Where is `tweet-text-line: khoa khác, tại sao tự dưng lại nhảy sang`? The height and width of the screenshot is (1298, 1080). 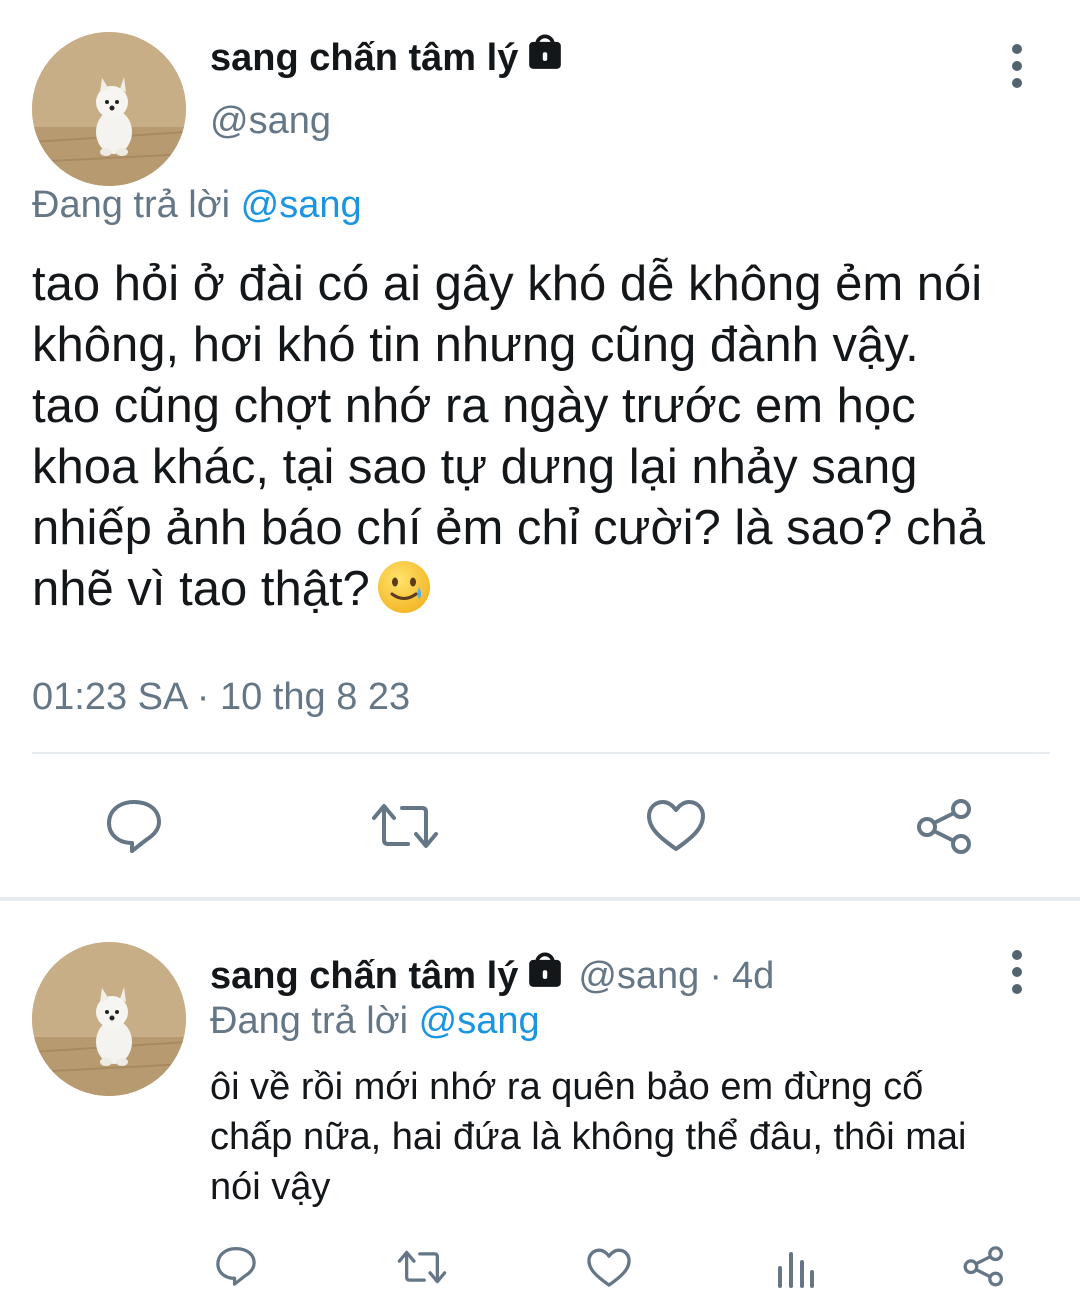 tweet-text-line: khoa khác, tại sao tự dưng lại nhảy sang is located at coordinates (475, 467).